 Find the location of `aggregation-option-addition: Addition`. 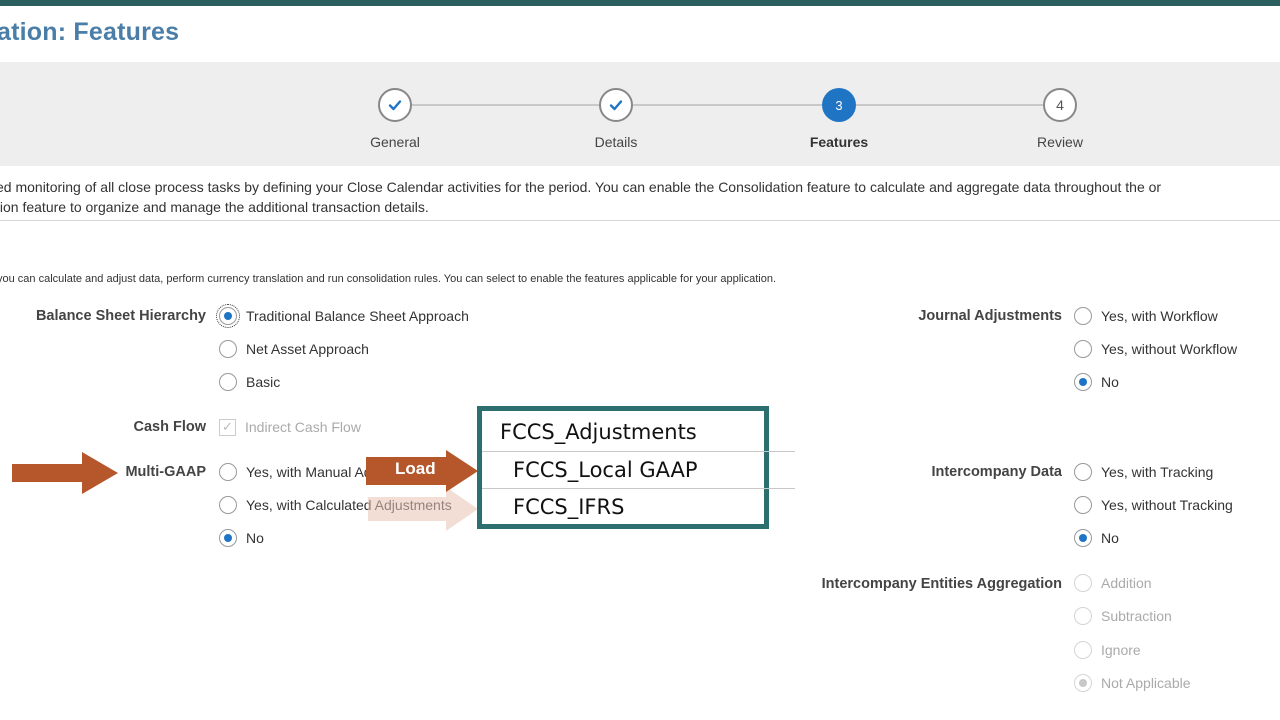

aggregation-option-addition: Addition is located at coordinates (1113, 583).